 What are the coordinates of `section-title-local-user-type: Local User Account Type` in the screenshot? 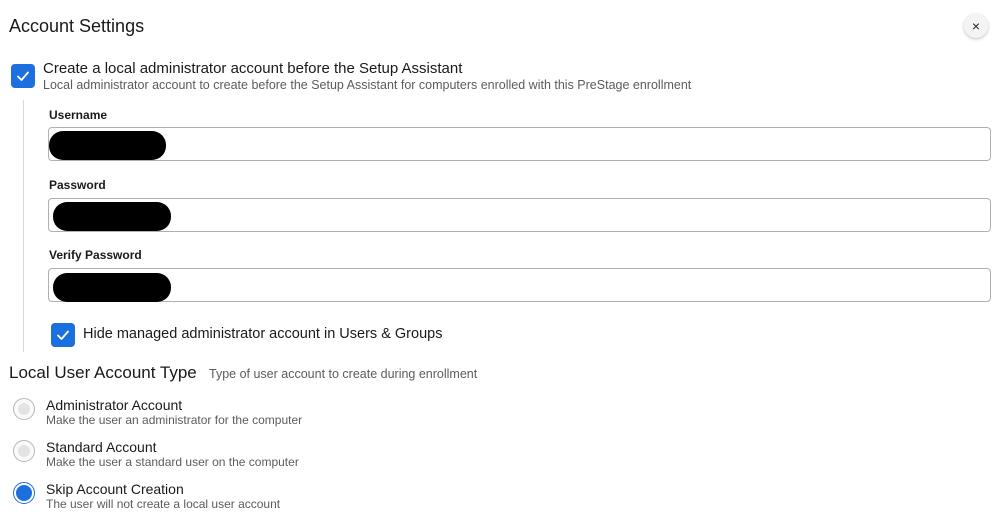 It's located at (103, 372).